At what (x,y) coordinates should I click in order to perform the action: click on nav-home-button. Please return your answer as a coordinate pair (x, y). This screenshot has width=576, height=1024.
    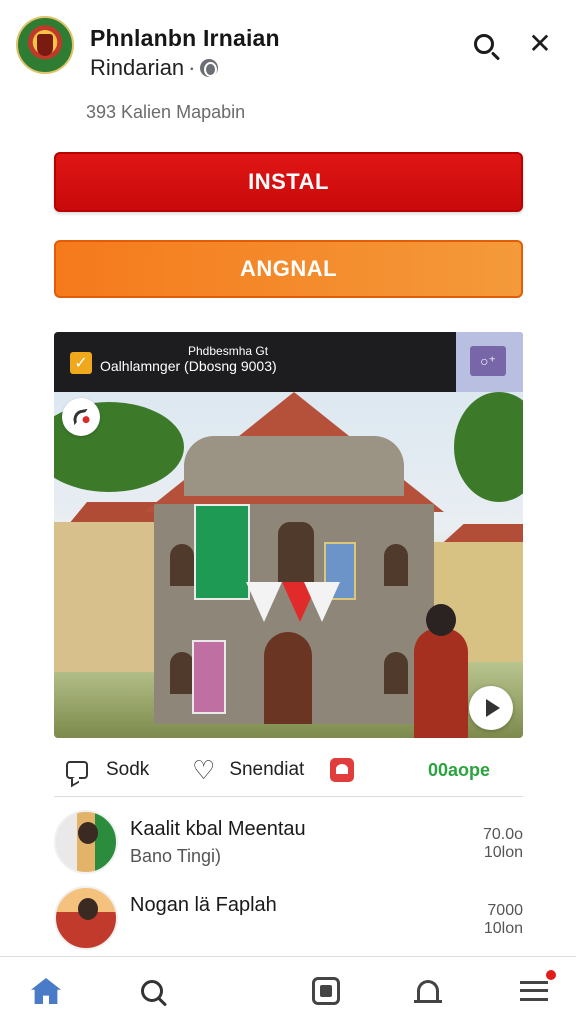
    Looking at the image, I should click on (46, 991).